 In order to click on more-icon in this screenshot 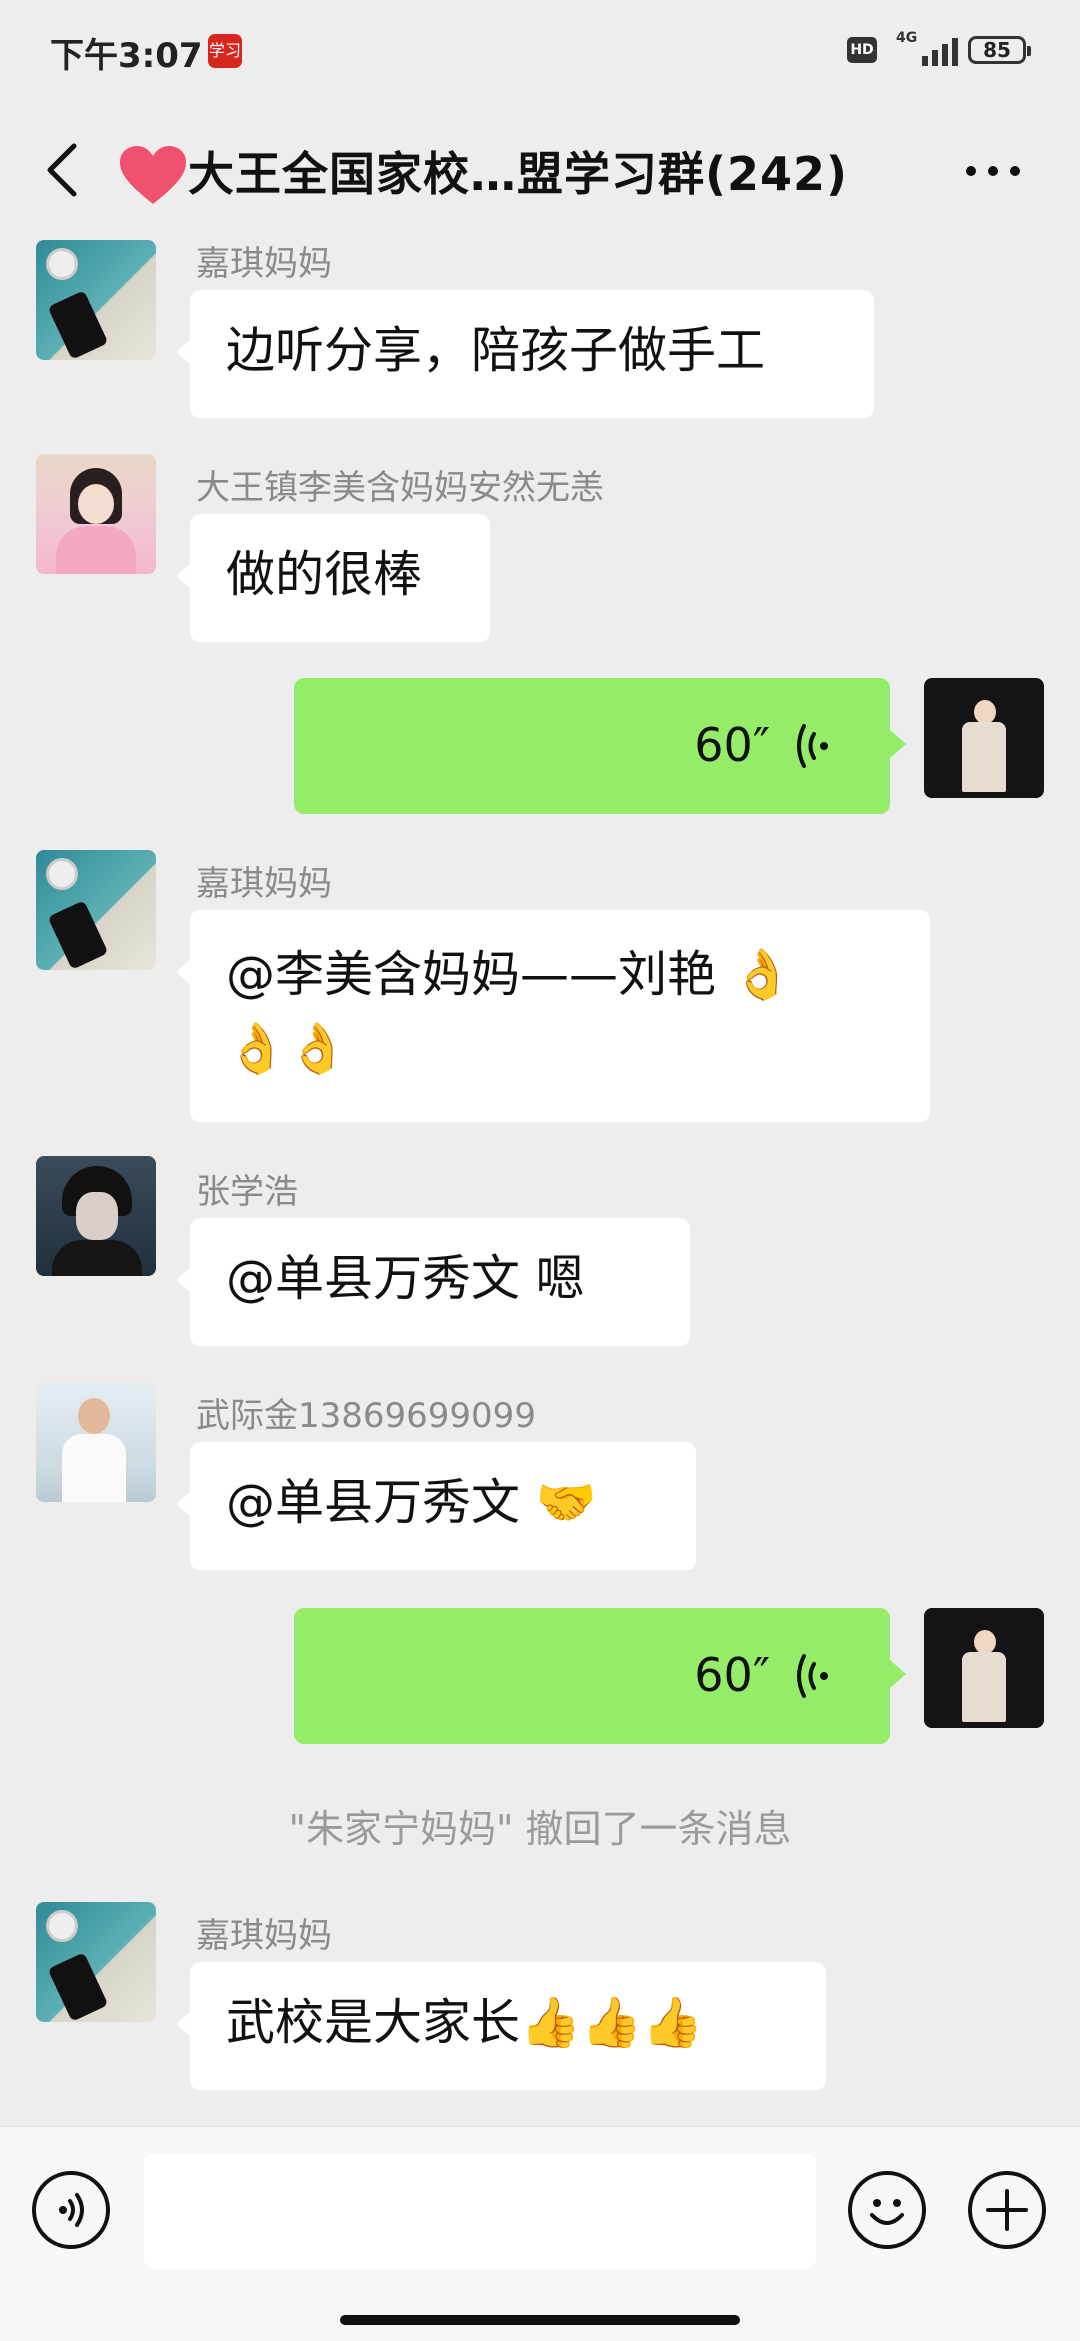, I will do `click(995, 171)`.